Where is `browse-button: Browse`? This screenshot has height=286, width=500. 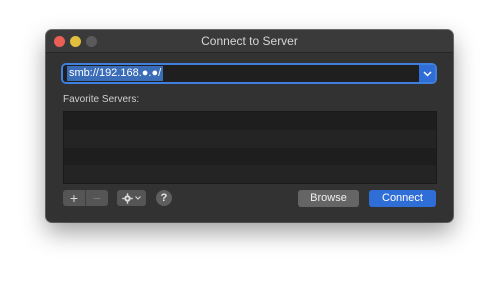
browse-button: Browse is located at coordinates (328, 198).